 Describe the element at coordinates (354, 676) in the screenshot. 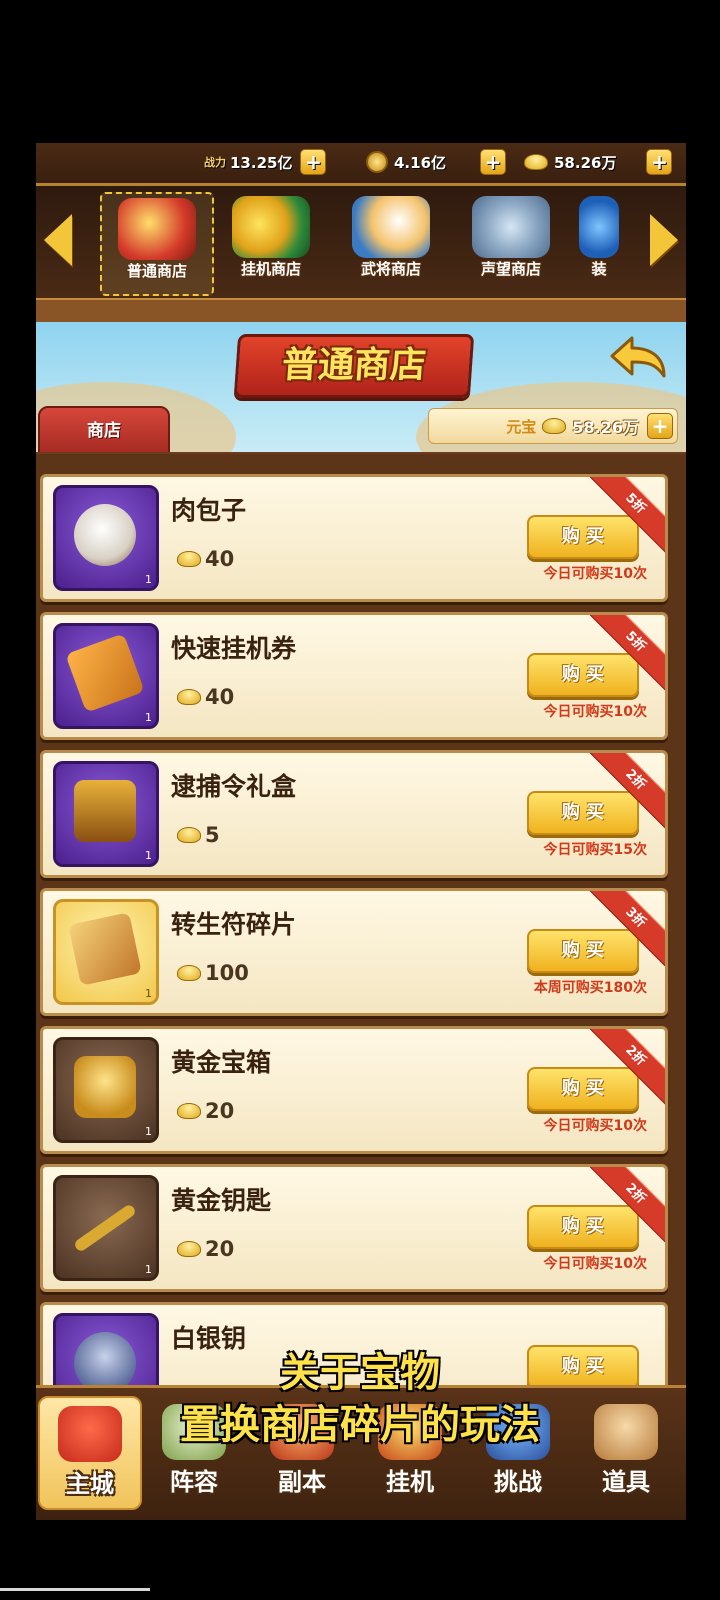

I see `list-item: 1 快速挂机券 40 购 买 今日可购买10次 5折` at that location.